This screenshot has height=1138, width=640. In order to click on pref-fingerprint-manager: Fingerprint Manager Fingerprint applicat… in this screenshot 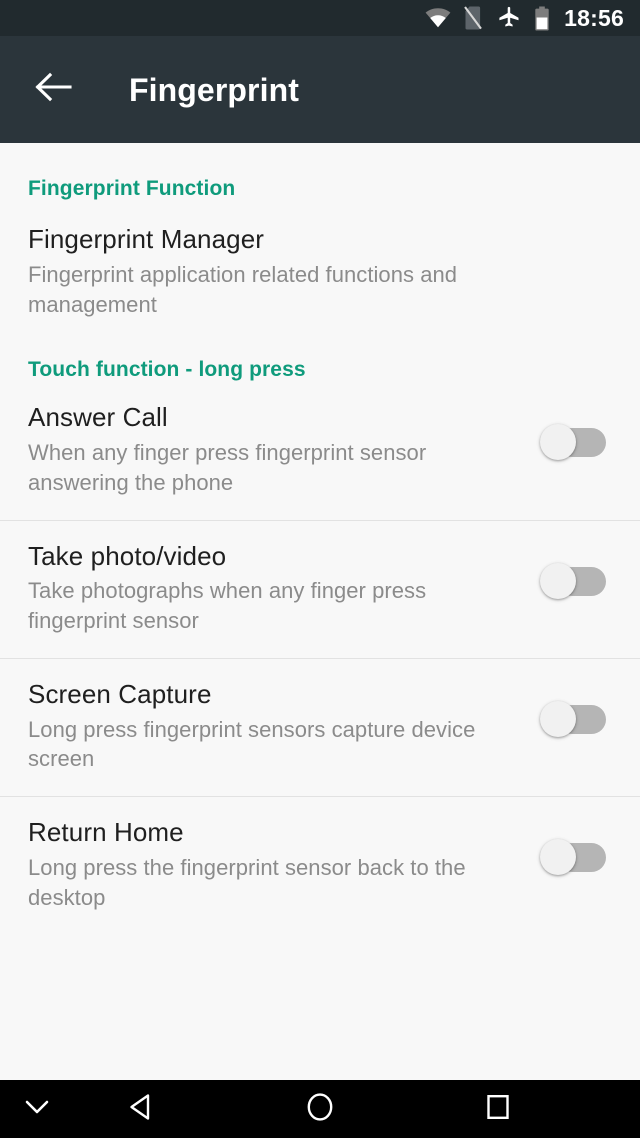, I will do `click(320, 260)`.